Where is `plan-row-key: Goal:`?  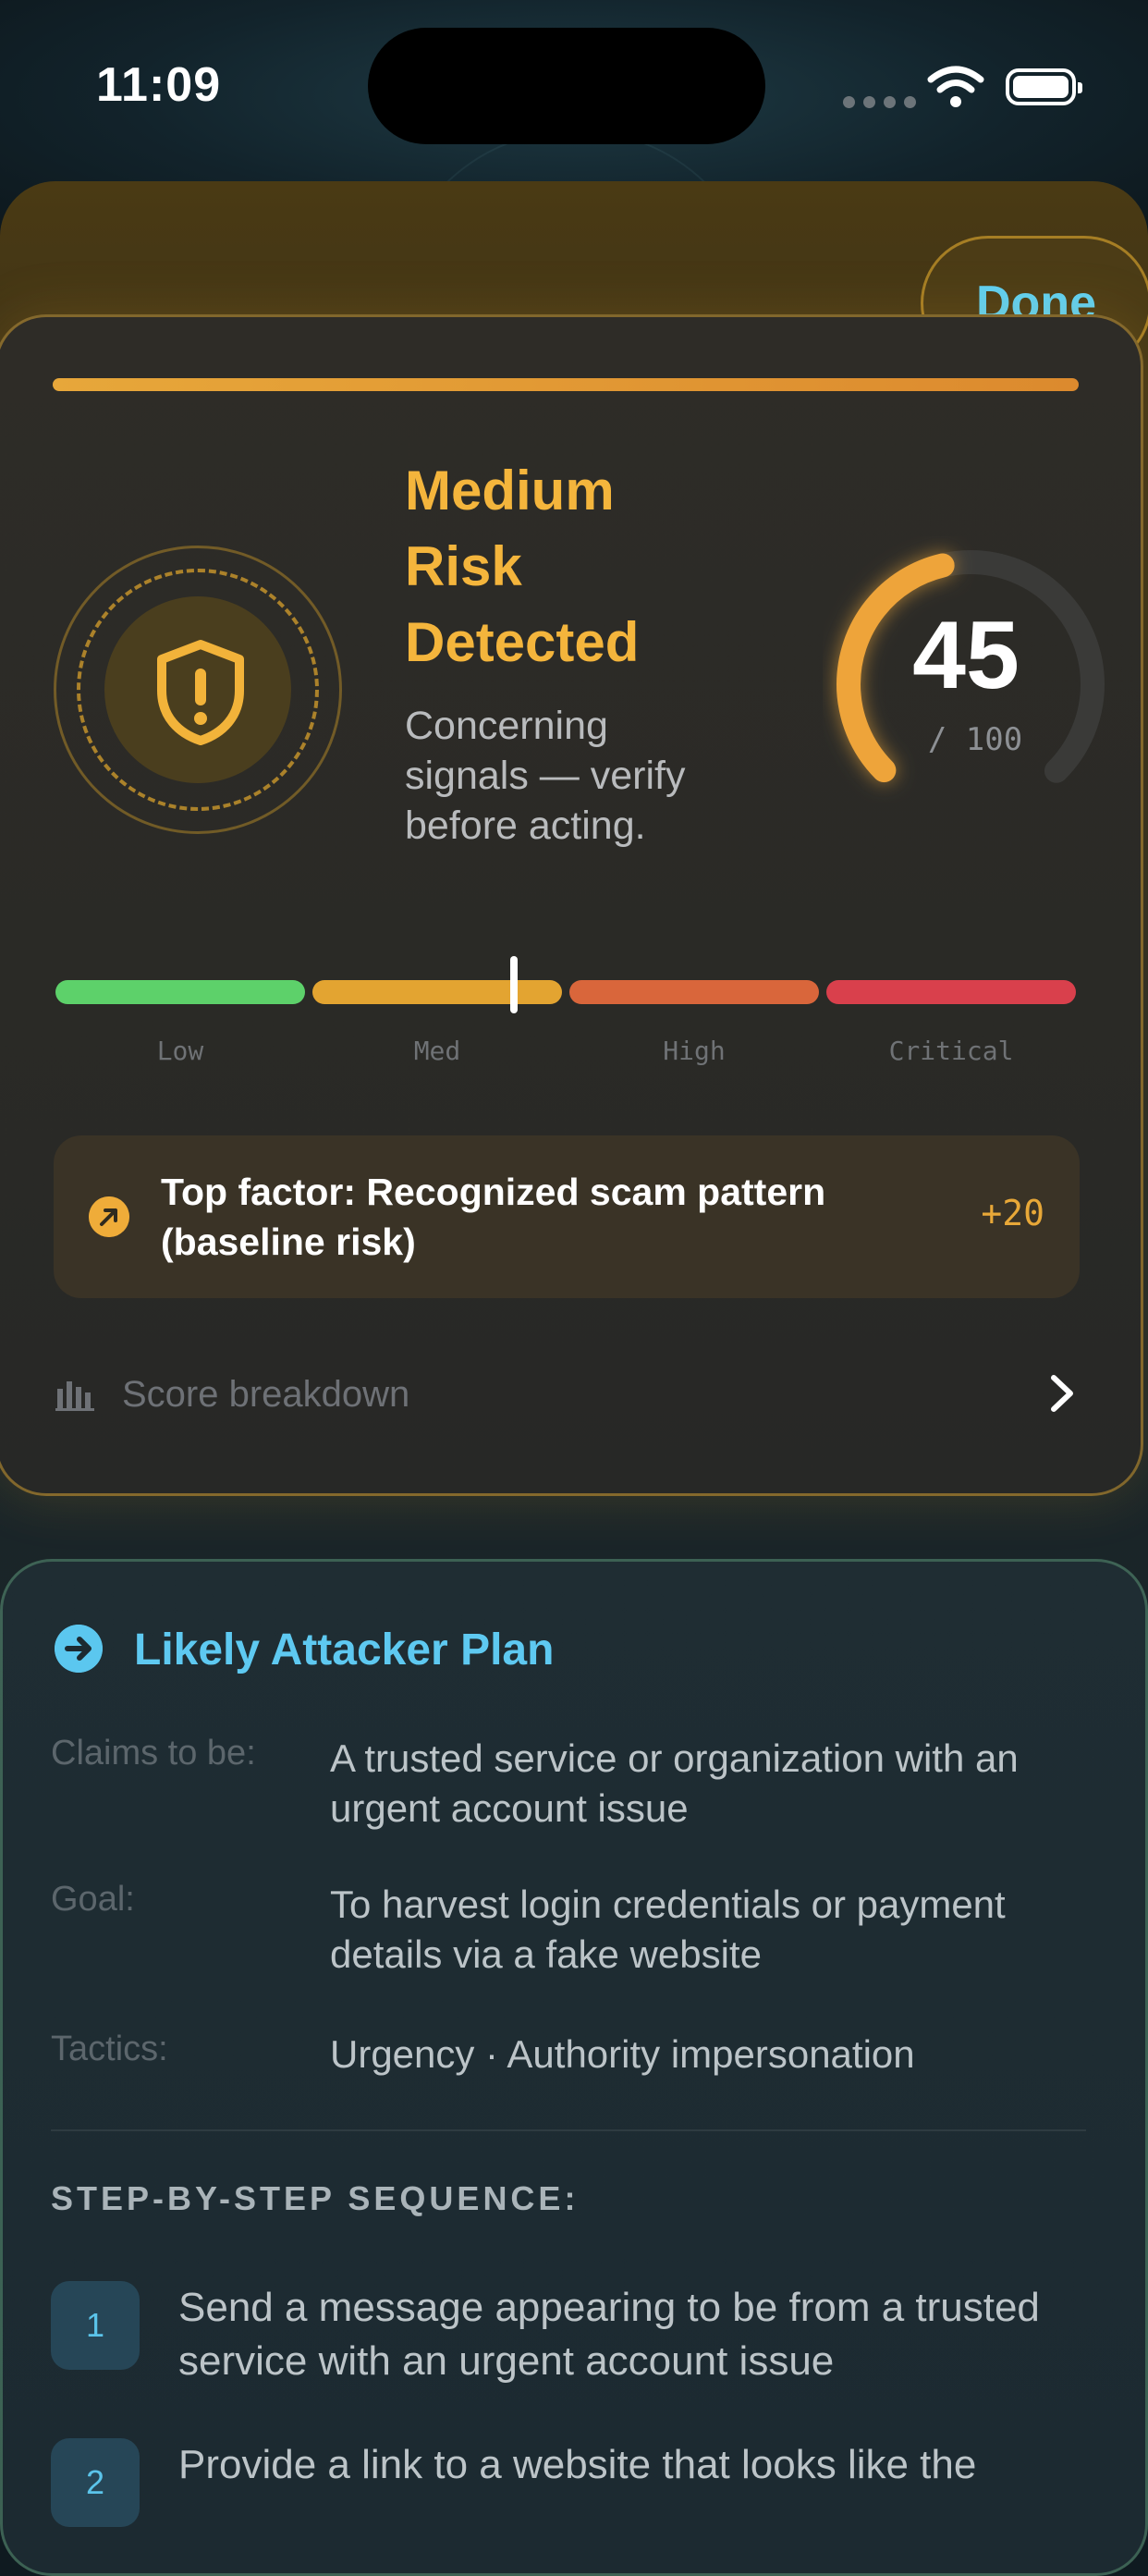 plan-row-key: Goal: is located at coordinates (93, 1900).